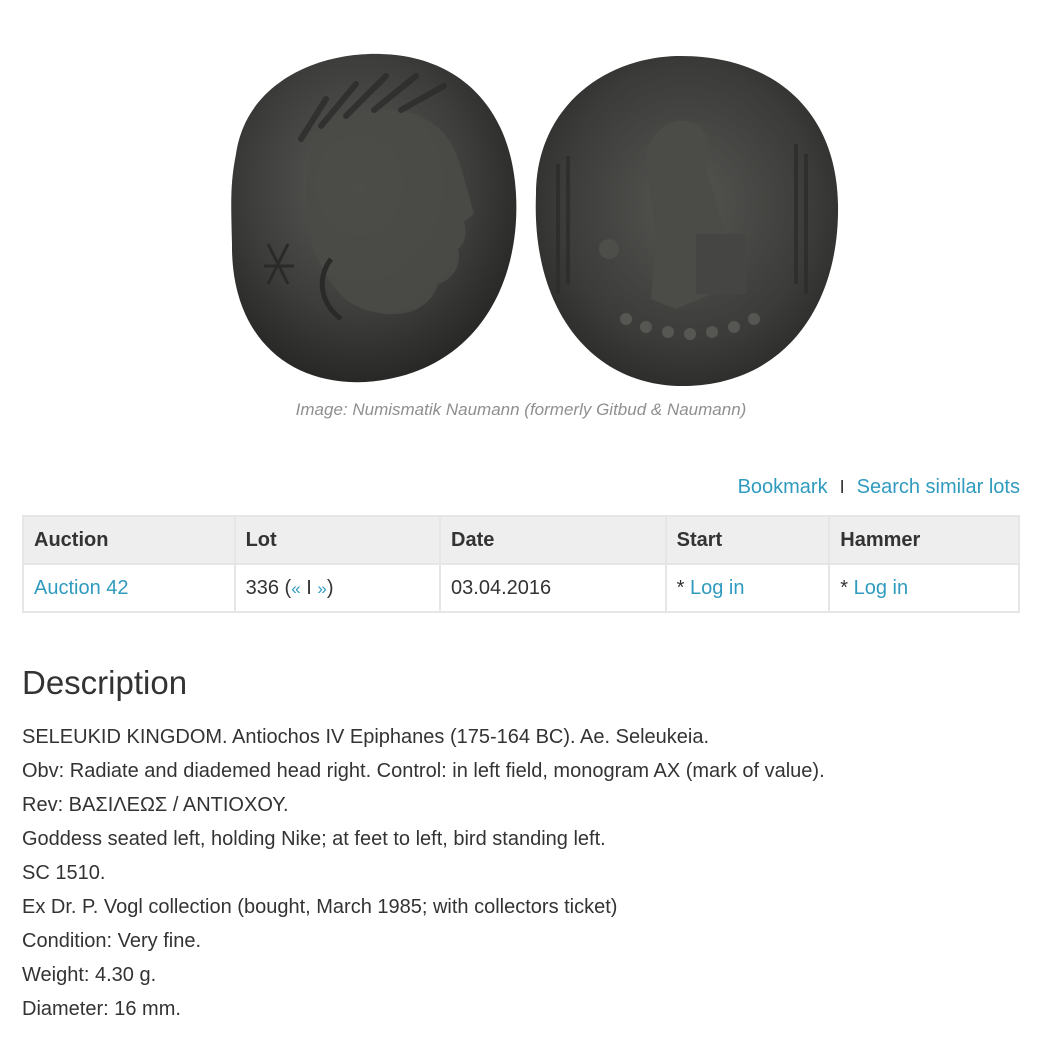 The height and width of the screenshot is (1044, 1039). What do you see at coordinates (374, 218) in the screenshot?
I see `coin-obverse` at bounding box center [374, 218].